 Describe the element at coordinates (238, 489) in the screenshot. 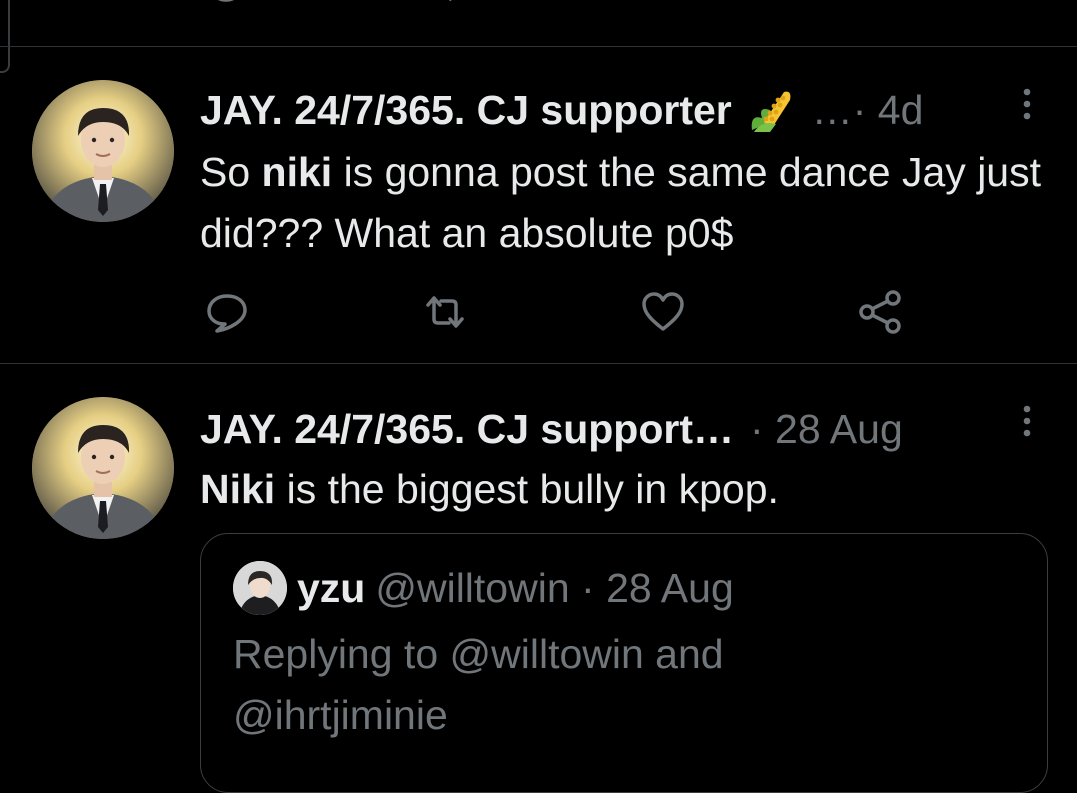

I see `mention-niki: Niki` at that location.